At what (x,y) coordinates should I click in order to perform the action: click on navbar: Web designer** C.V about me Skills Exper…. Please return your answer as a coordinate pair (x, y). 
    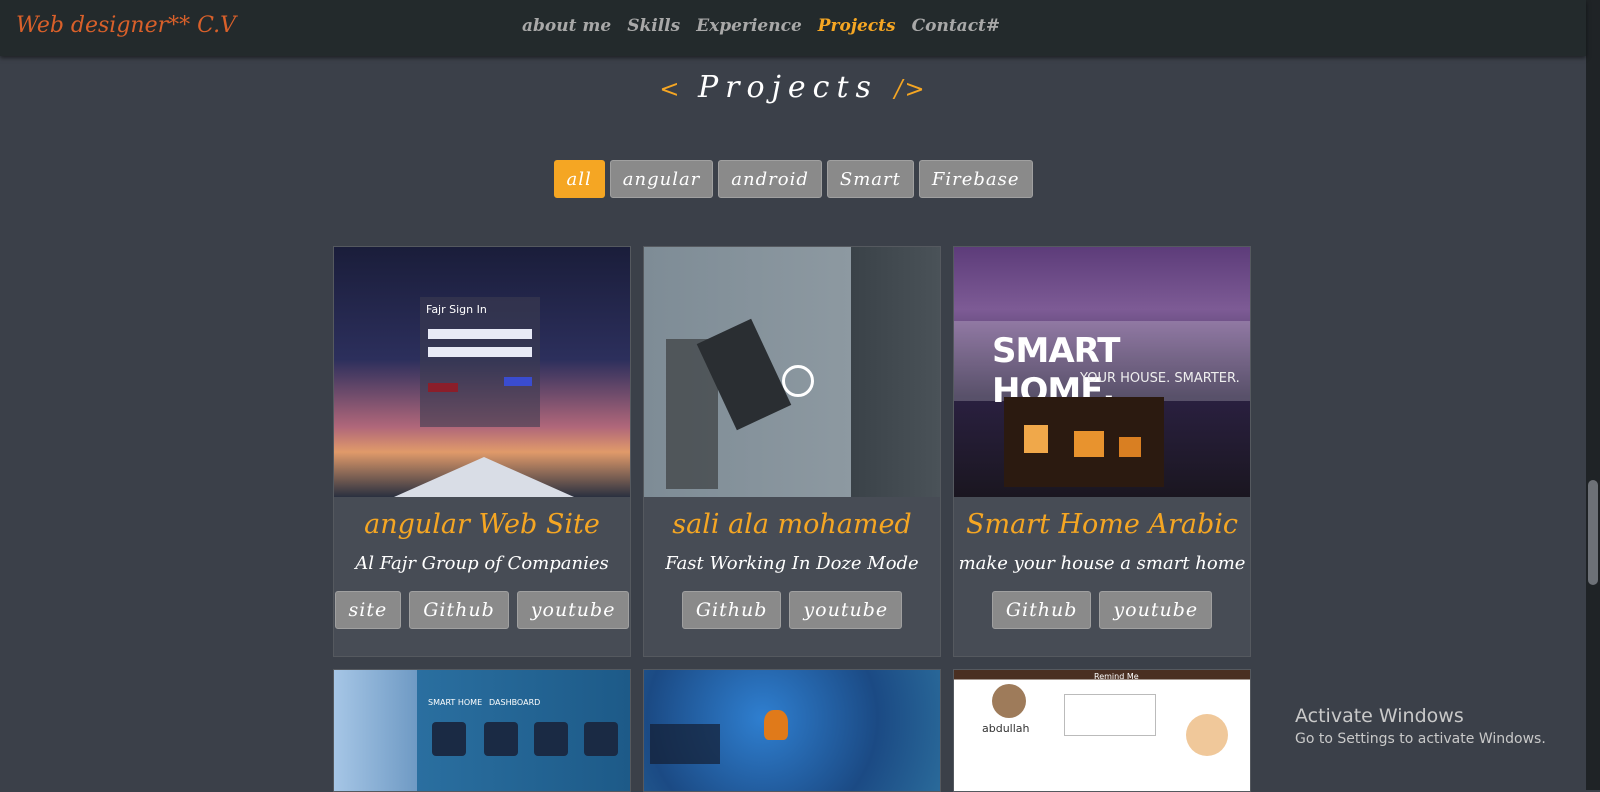
    Looking at the image, I should click on (793, 28).